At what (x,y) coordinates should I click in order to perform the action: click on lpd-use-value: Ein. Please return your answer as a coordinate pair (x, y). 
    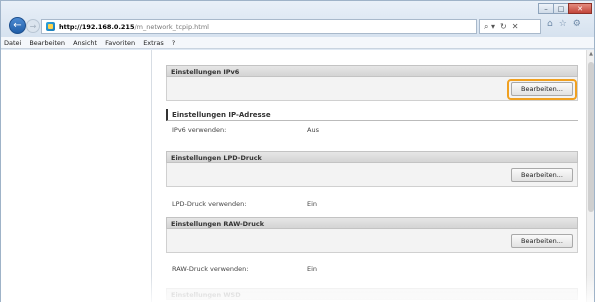
    Looking at the image, I should click on (312, 204).